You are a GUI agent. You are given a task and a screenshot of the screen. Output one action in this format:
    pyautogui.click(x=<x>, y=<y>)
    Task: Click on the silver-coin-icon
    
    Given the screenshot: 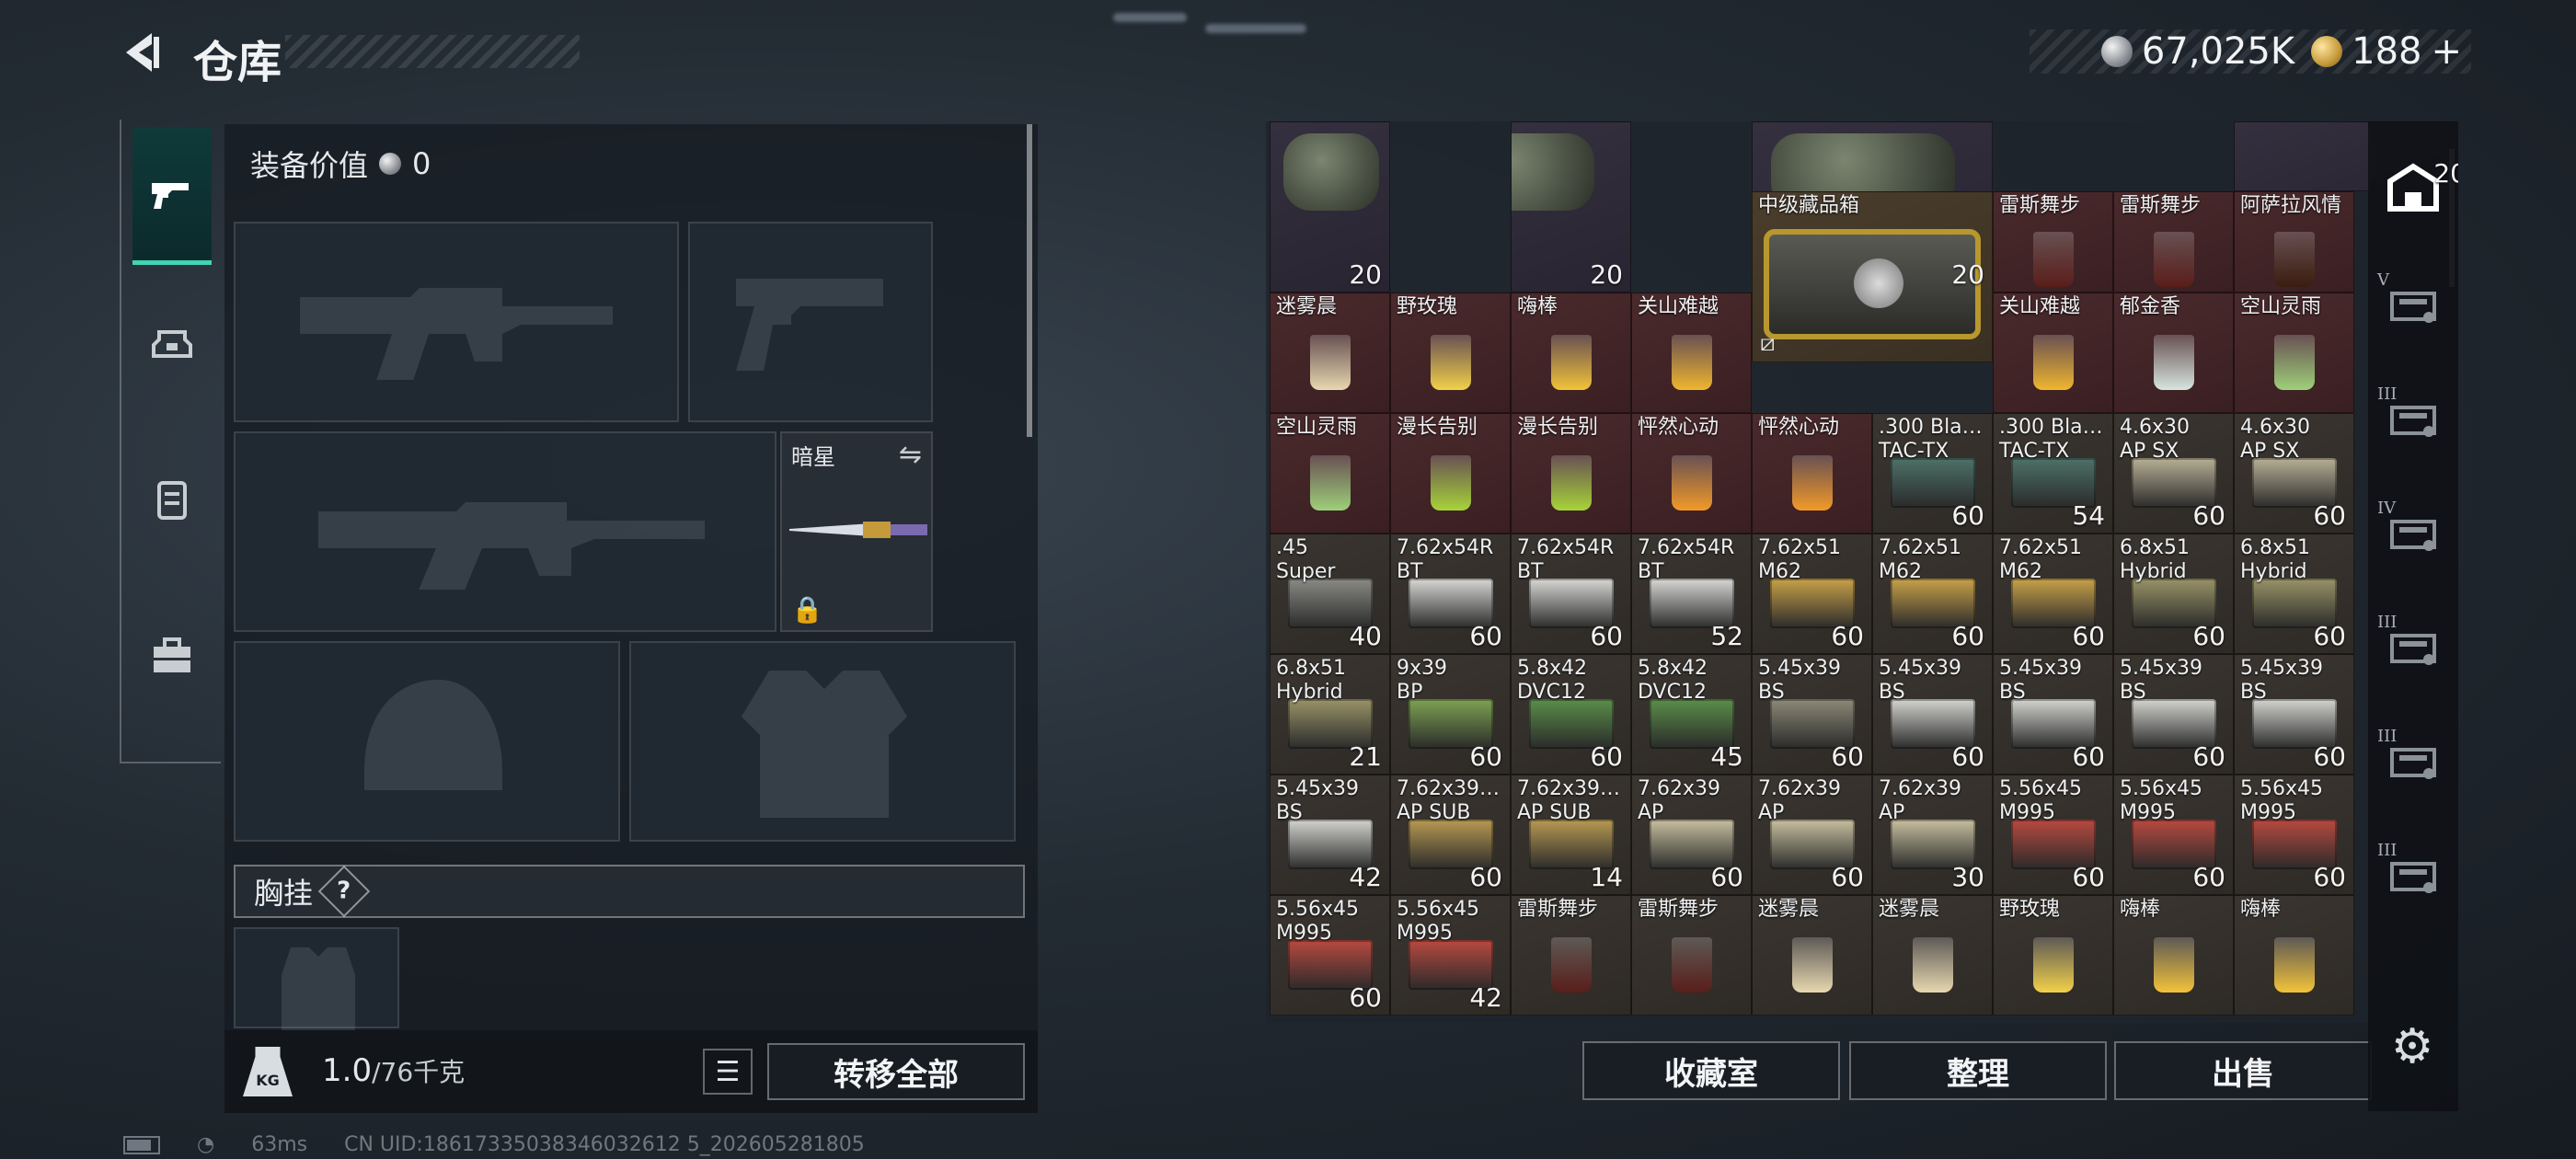 What is the action you would take?
    pyautogui.click(x=2116, y=51)
    